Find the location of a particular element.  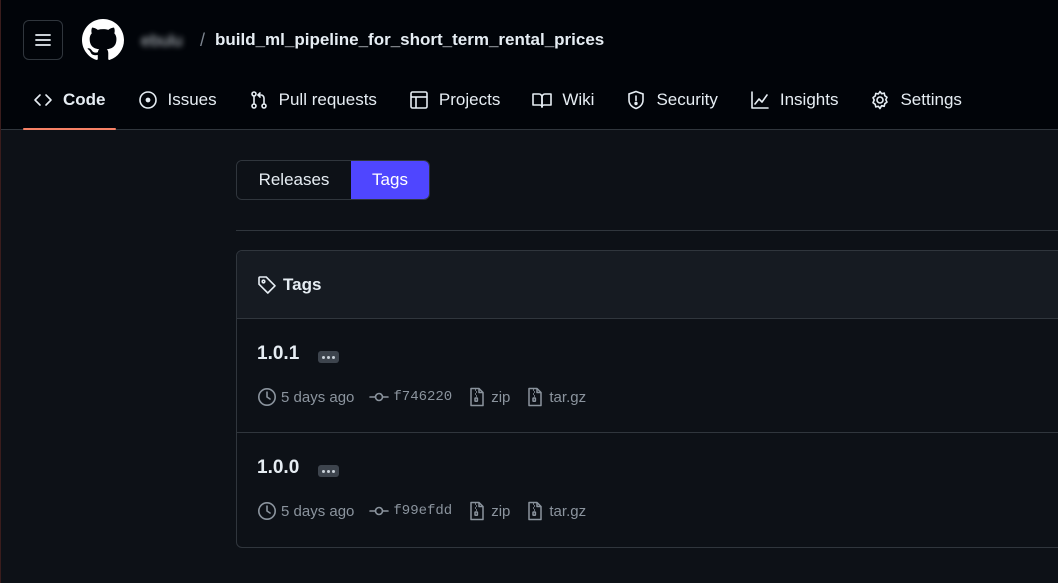

commit-link: f746220 is located at coordinates (410, 397).